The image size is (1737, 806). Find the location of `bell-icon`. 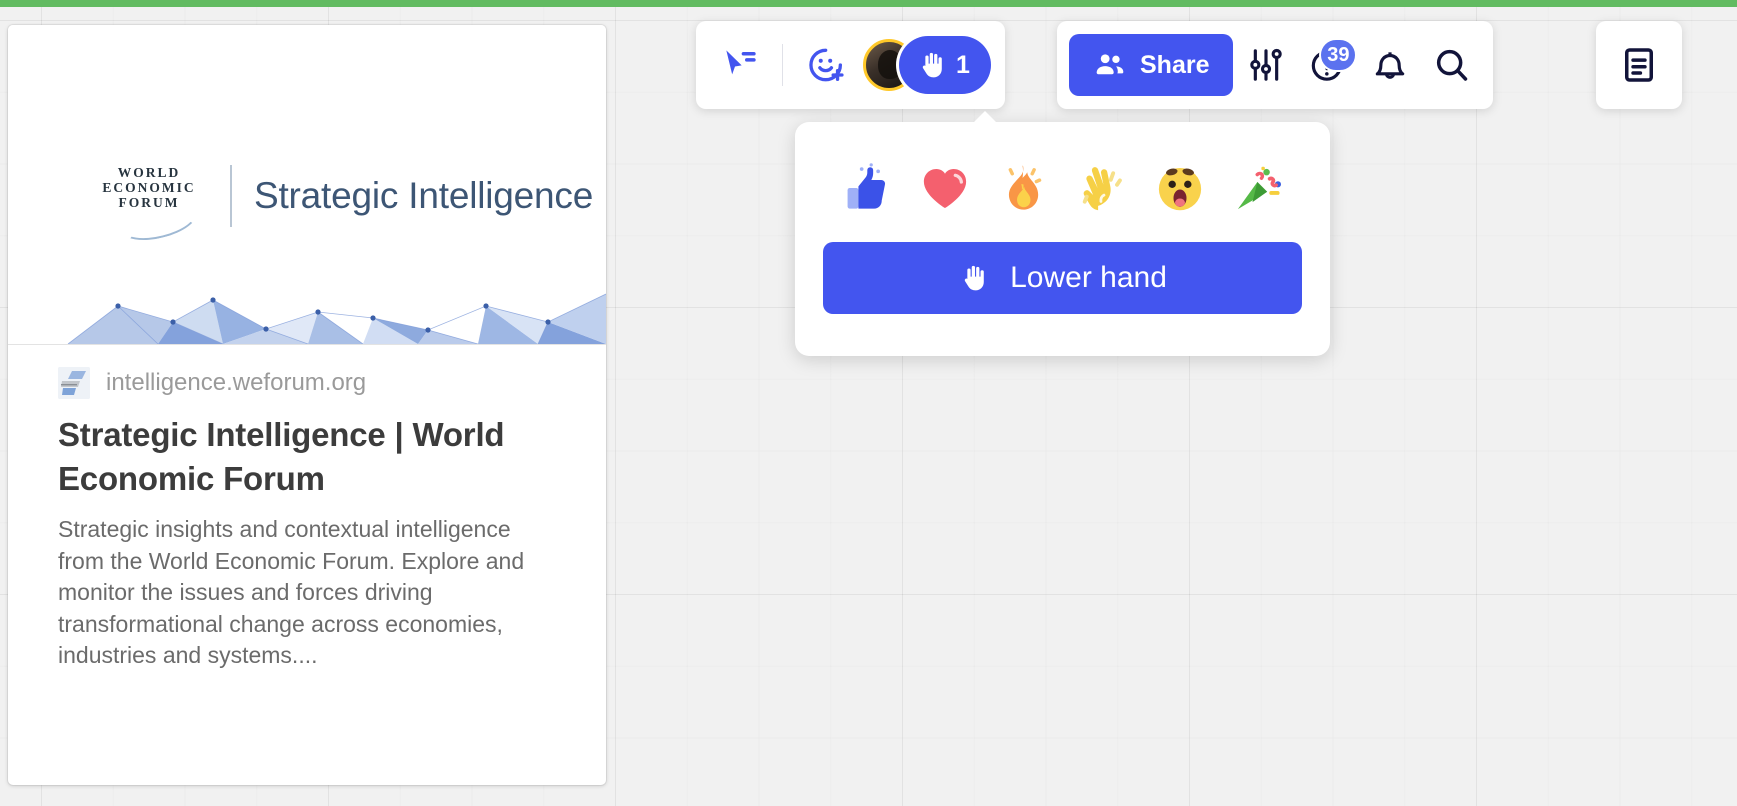

bell-icon is located at coordinates (1390, 65).